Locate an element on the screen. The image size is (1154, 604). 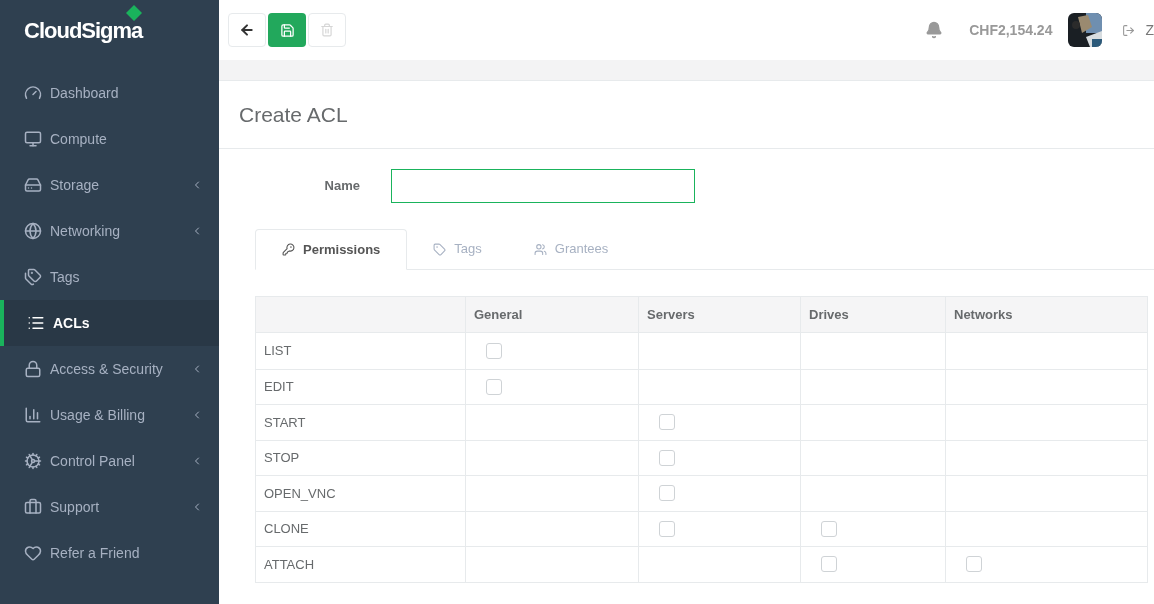
sidebar-label: Refer a Friend is located at coordinates (95, 553).